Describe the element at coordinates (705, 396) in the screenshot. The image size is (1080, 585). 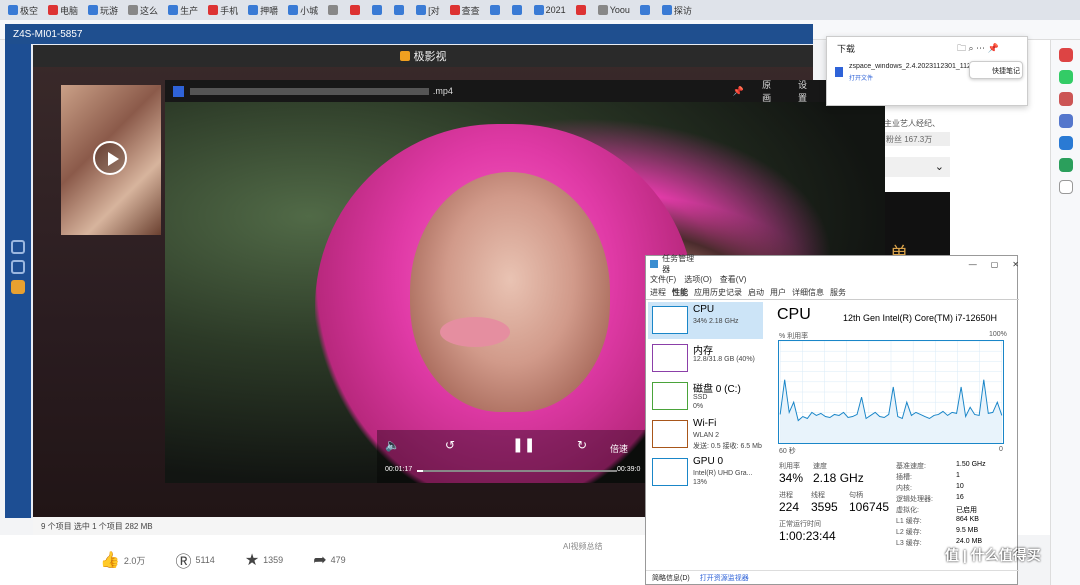
I see `tm-resource-item: 磁盘 0 (C:) SSD 0%` at that location.